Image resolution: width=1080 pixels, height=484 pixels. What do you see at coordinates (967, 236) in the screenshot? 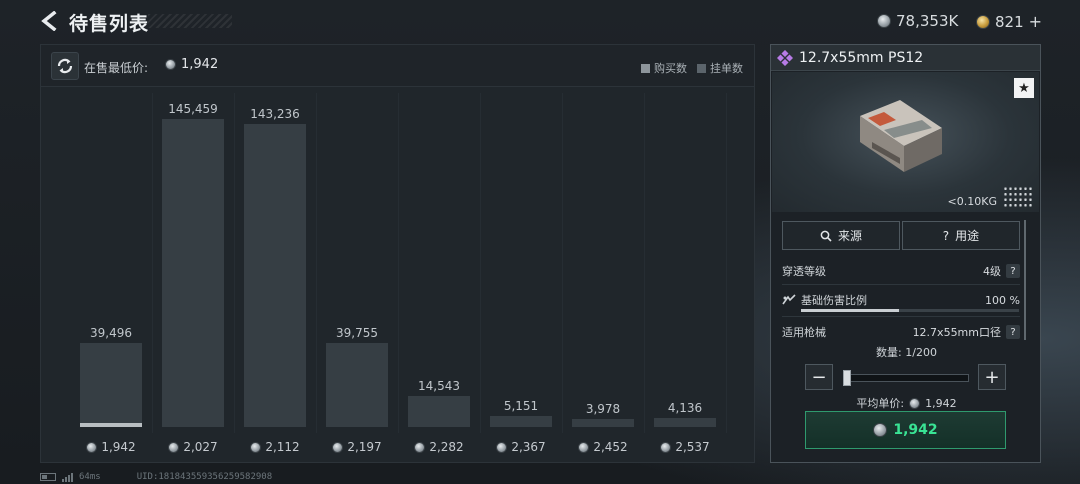
I see `usage-label: 用途` at bounding box center [967, 236].